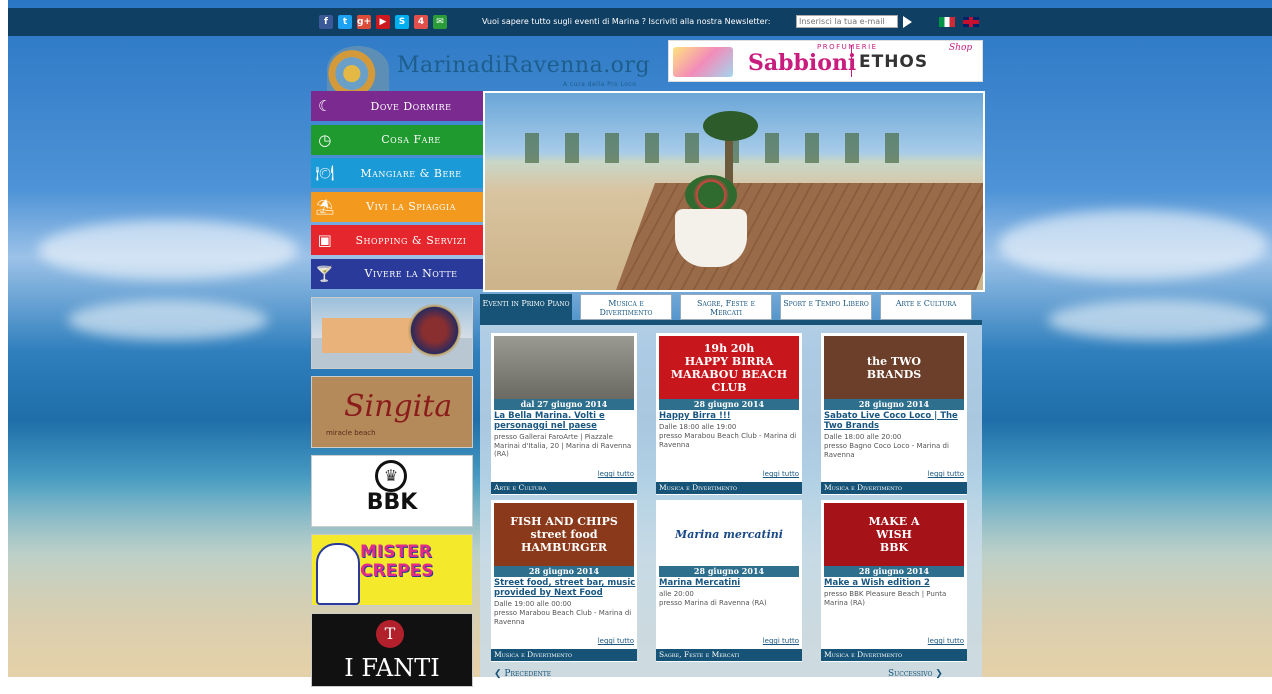 This screenshot has height=694, width=1272. I want to click on uk-flag-icon, so click(971, 22).